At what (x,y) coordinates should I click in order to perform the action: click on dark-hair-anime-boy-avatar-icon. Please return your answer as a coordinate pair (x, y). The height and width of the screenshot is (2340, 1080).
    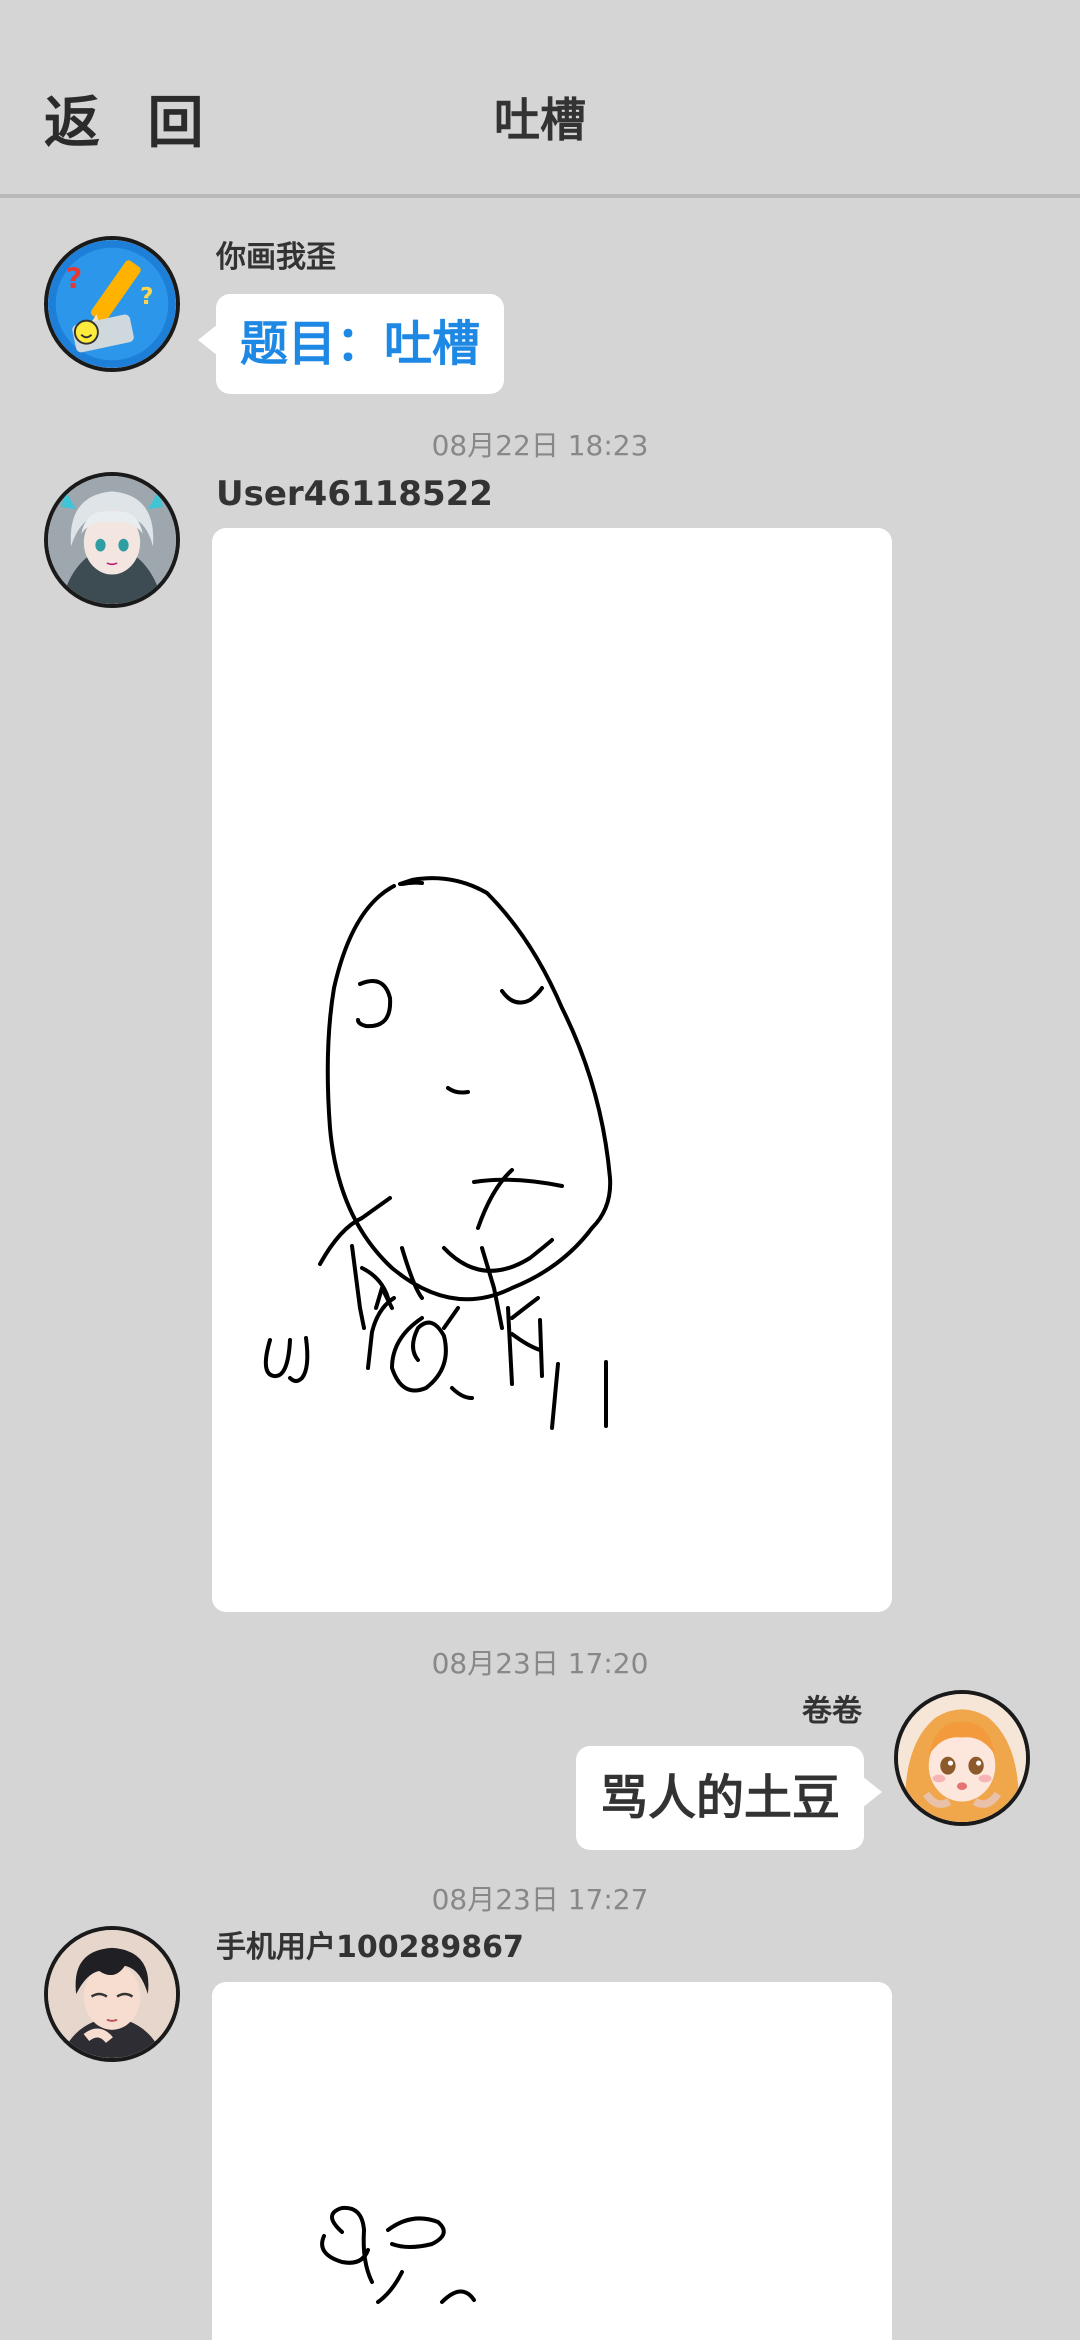
    Looking at the image, I should click on (112, 1994).